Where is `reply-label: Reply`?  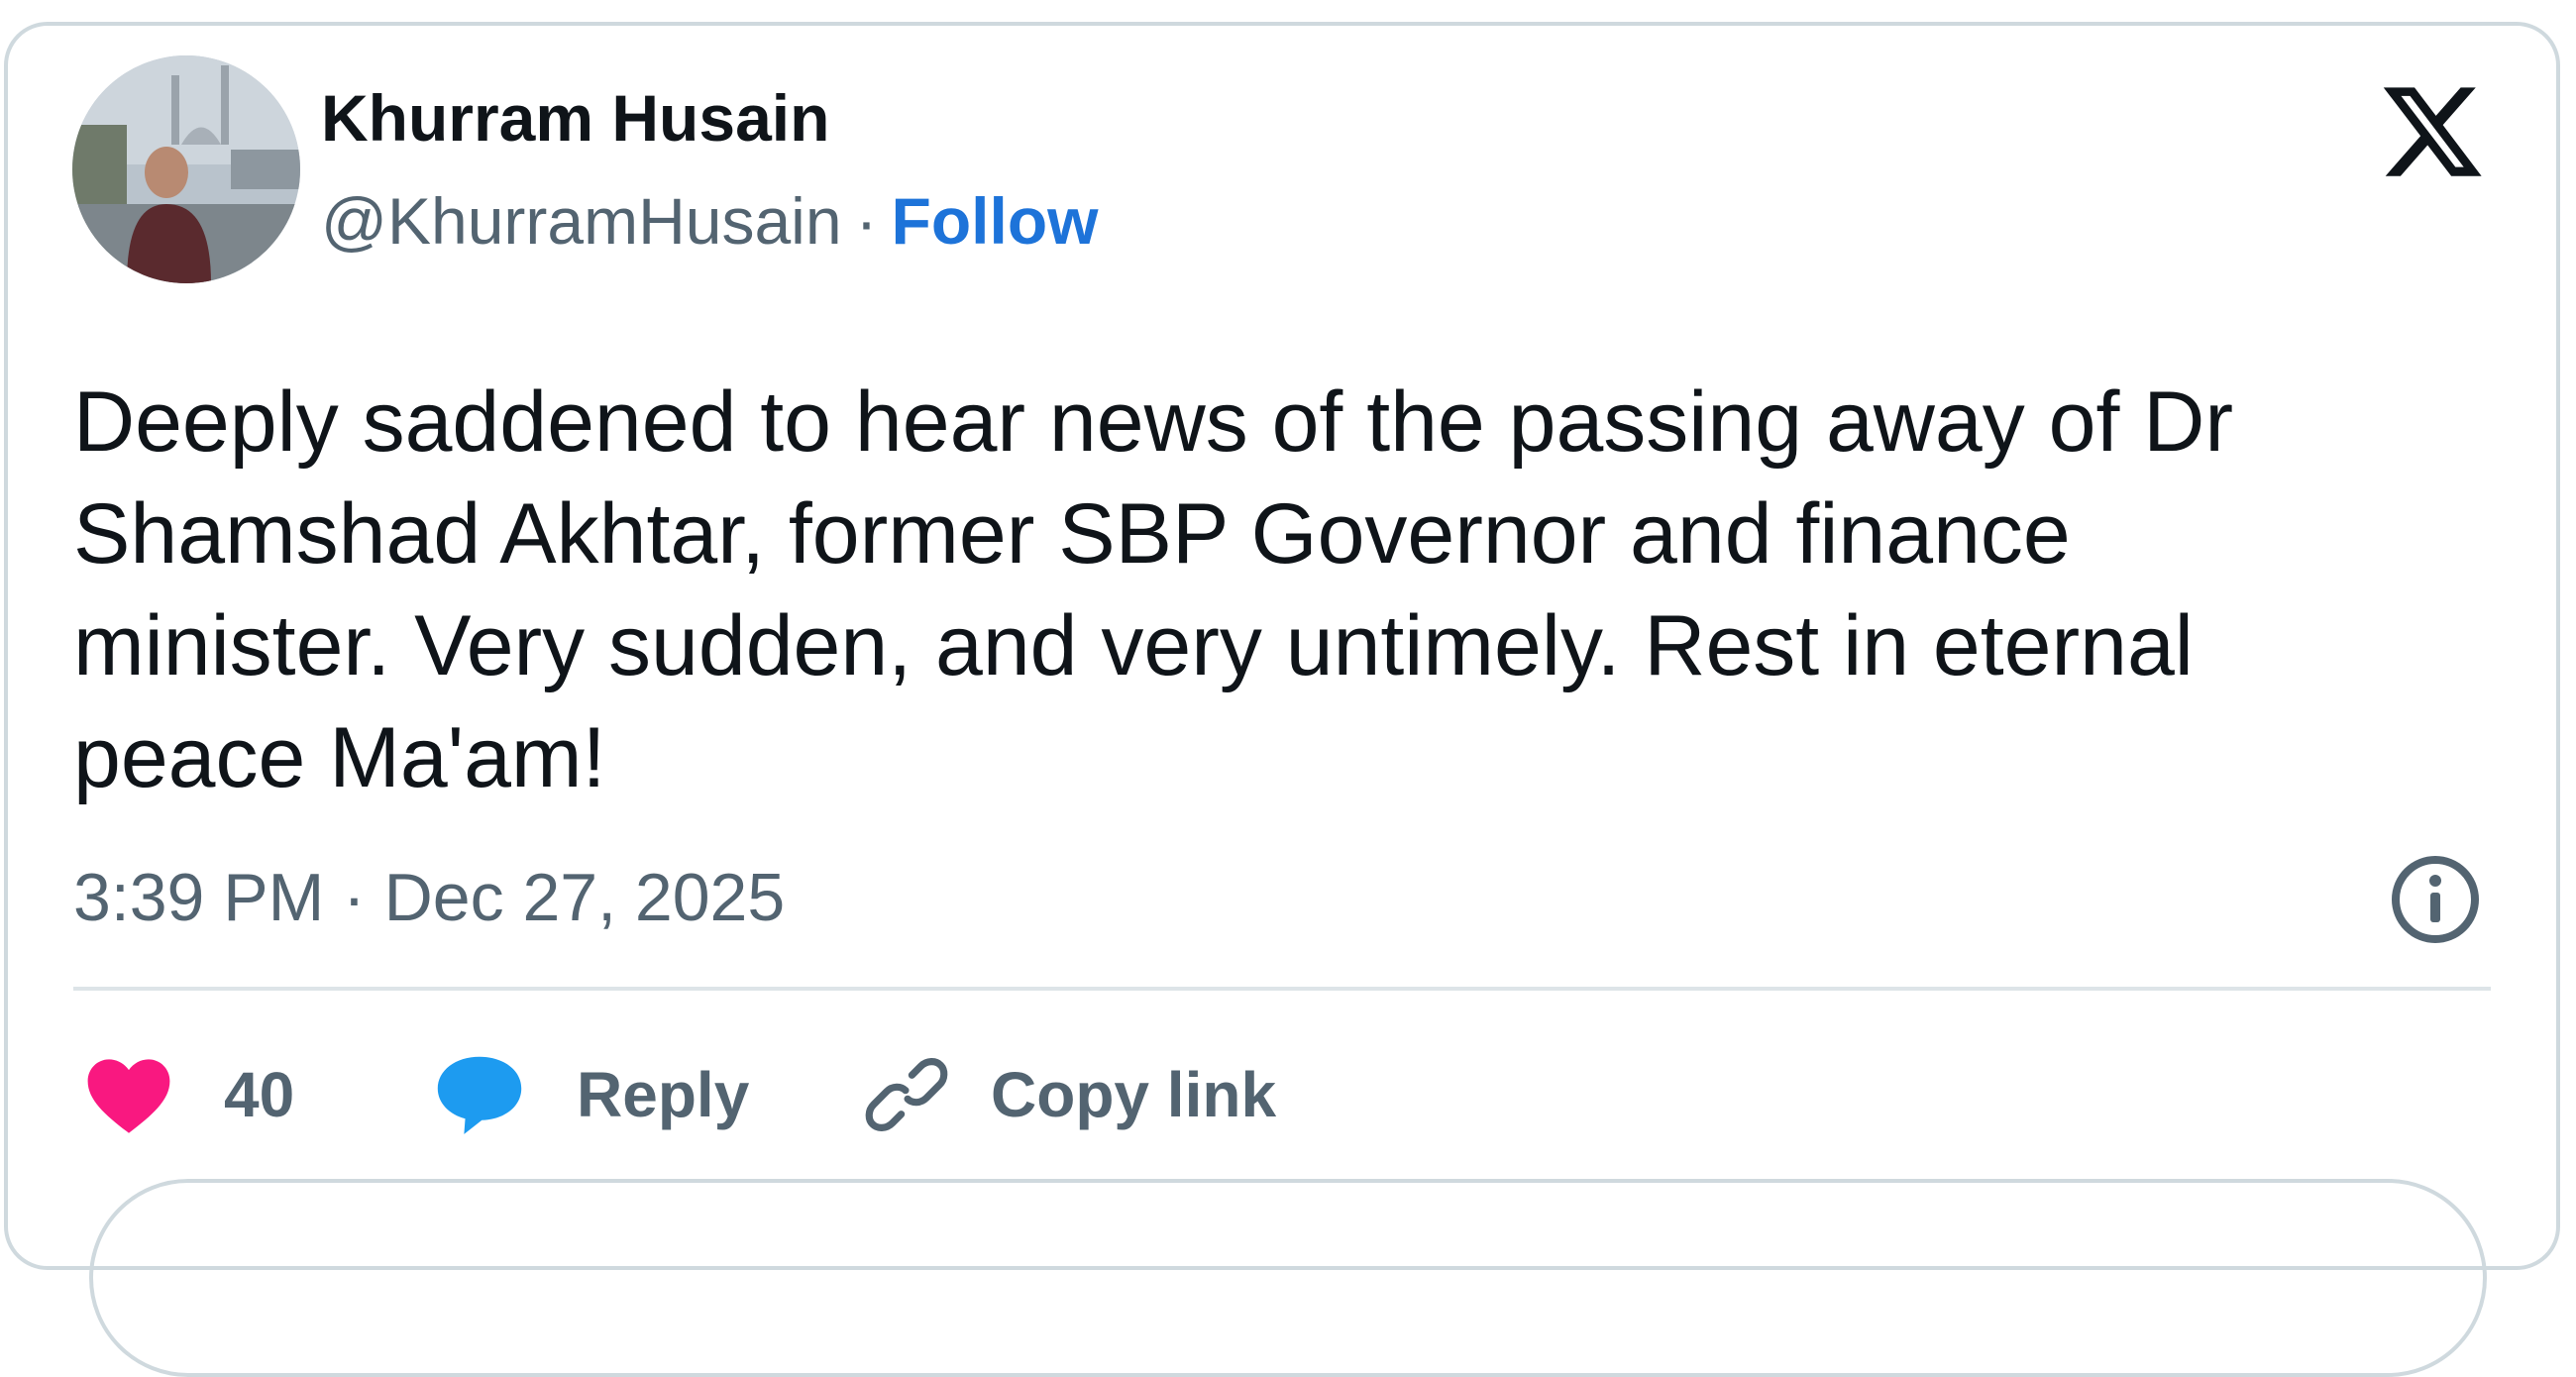 reply-label: Reply is located at coordinates (663, 1094).